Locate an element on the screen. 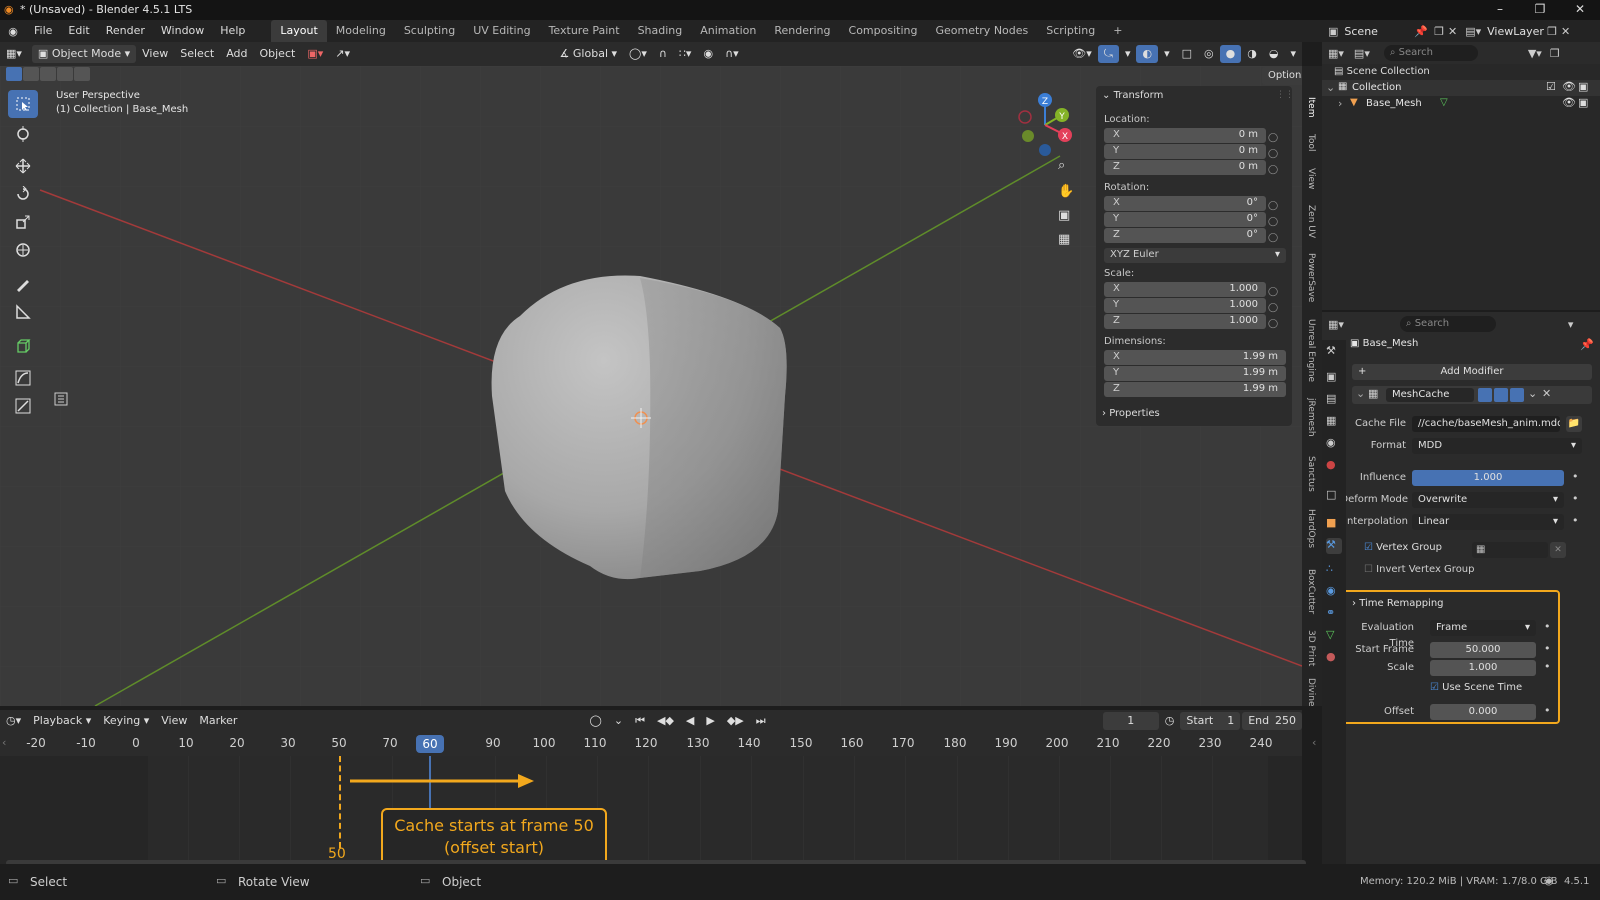 The height and width of the screenshot is (900, 1600). curve-tool is located at coordinates (23, 378).